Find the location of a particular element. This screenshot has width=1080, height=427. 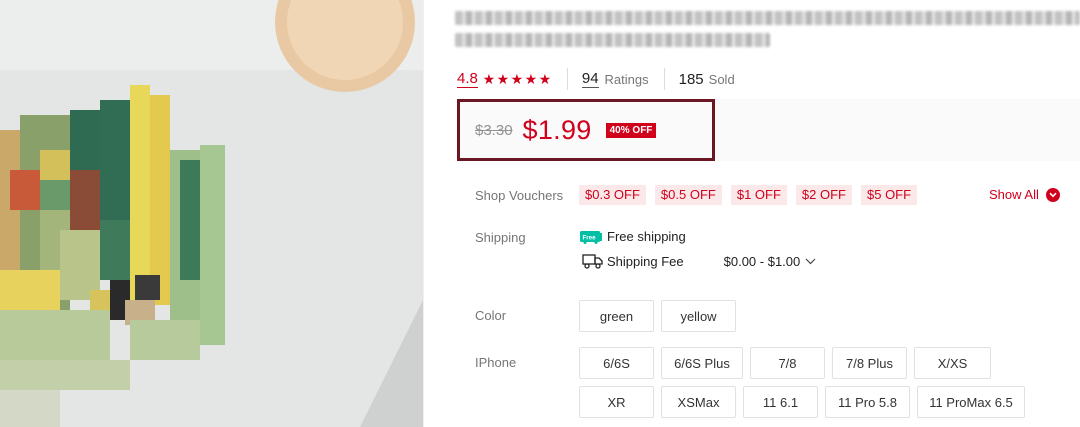

voucher-list: $0.3 OFF $0.5 OFF $1 OFF $2 OFF $5 OFF is located at coordinates (748, 195).